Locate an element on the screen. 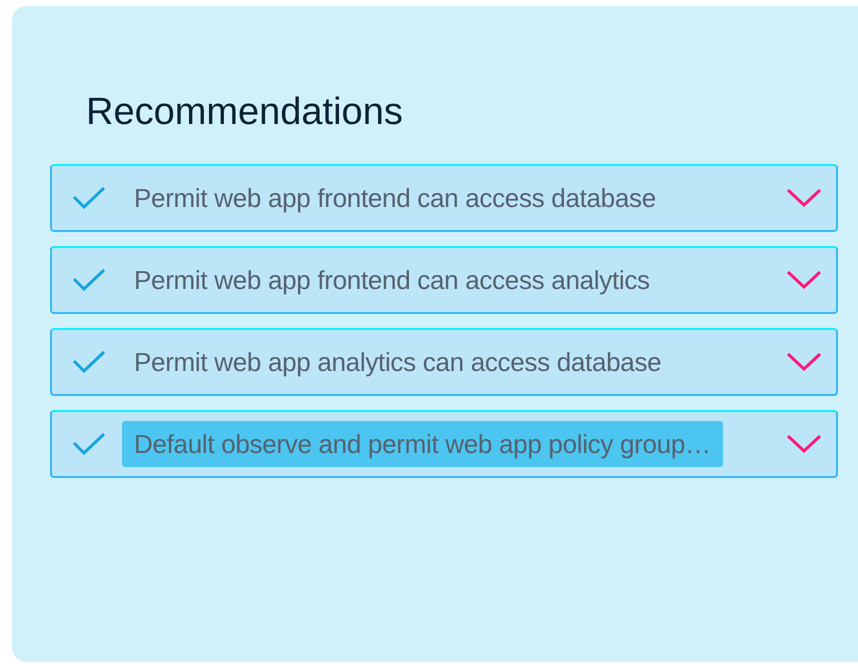  recommendation-text: Permit web app frontend can access analytics is located at coordinates (392, 280).